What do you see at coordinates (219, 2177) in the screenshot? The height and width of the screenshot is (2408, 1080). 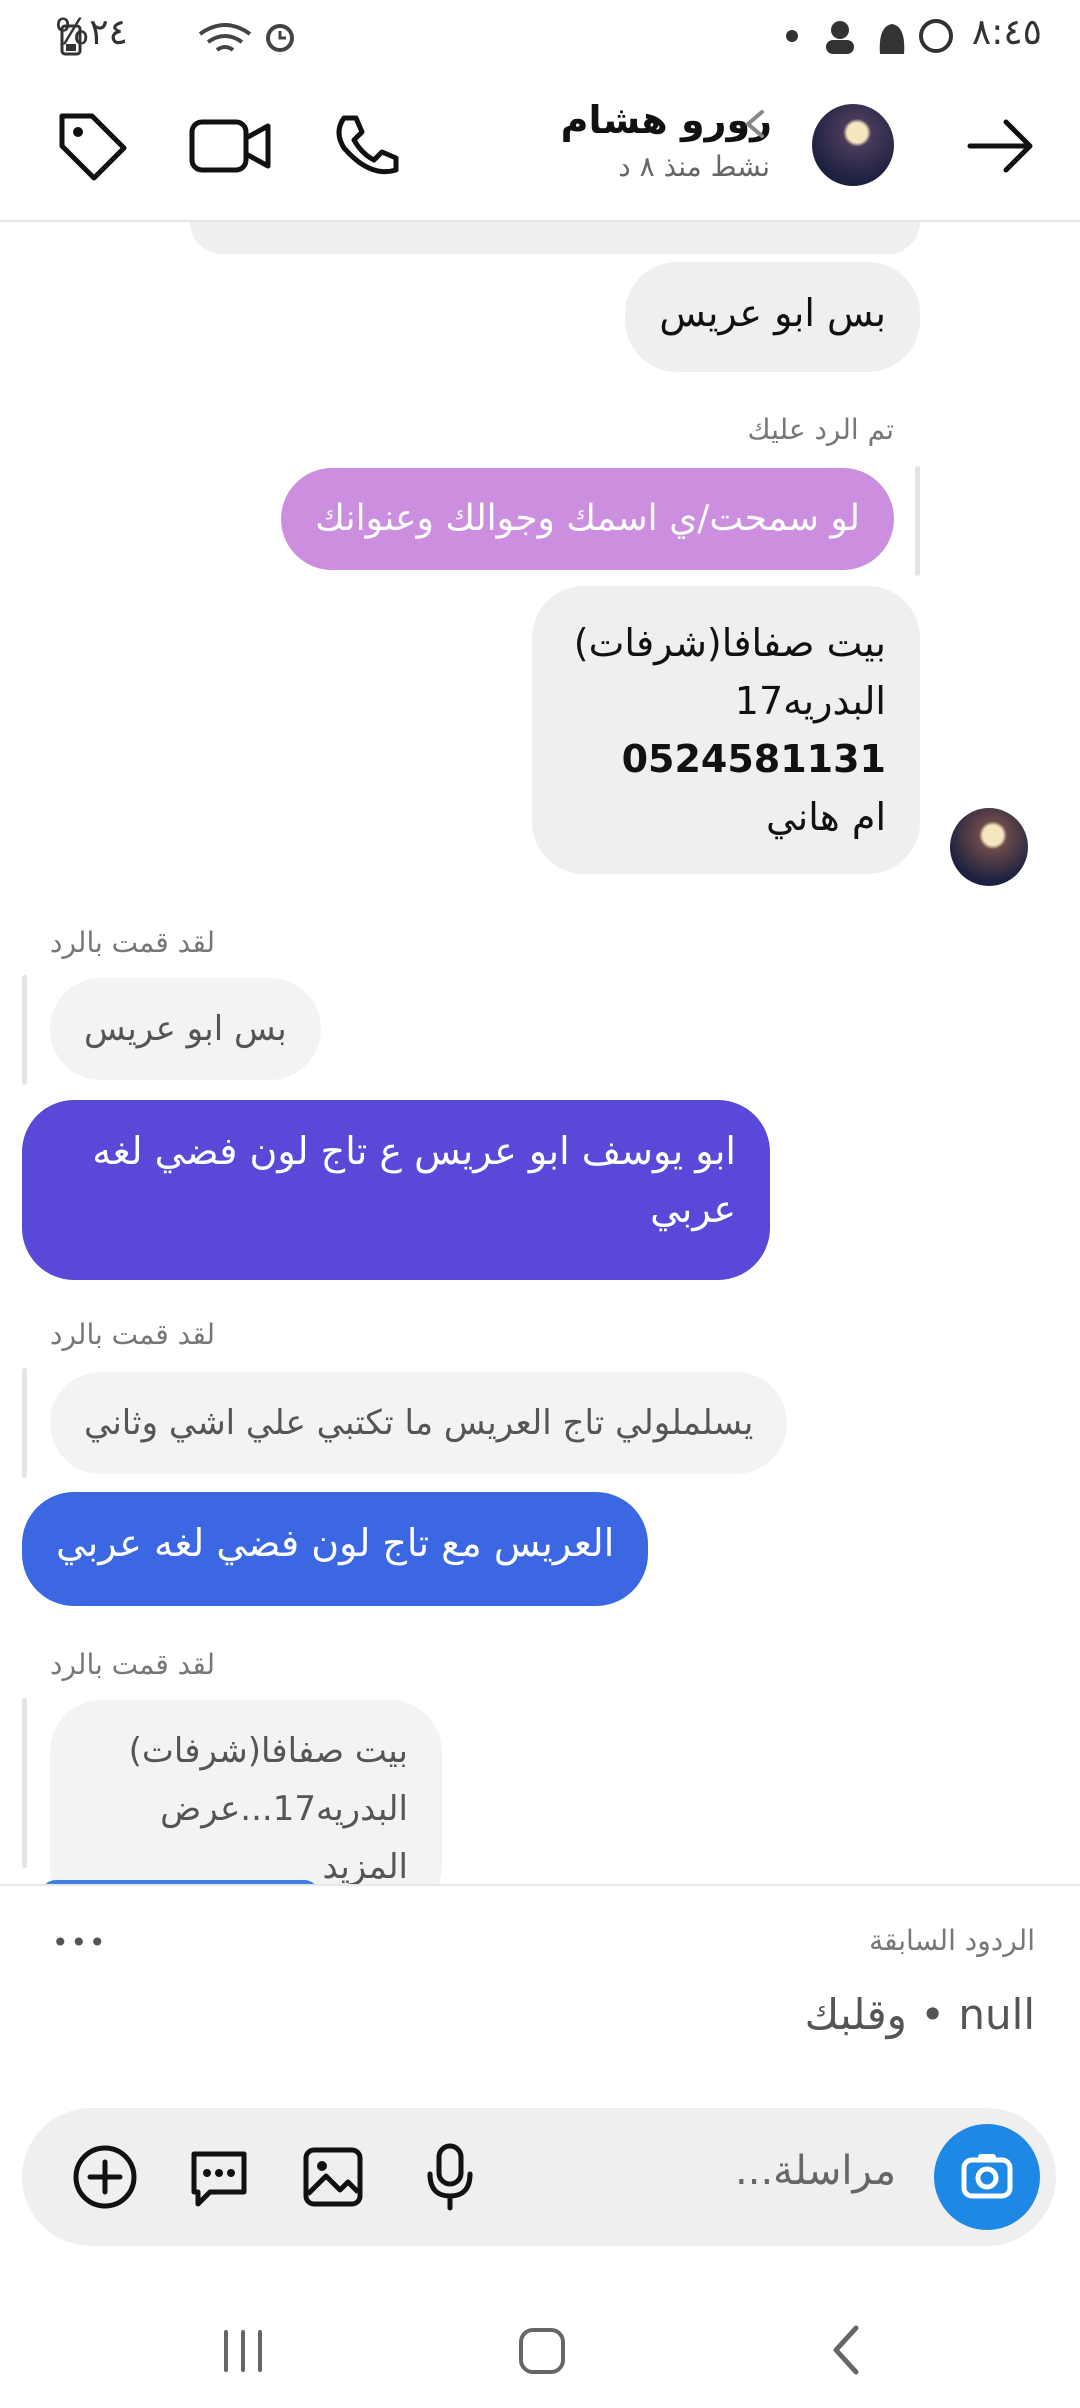 I see `sticker-chat-icon` at bounding box center [219, 2177].